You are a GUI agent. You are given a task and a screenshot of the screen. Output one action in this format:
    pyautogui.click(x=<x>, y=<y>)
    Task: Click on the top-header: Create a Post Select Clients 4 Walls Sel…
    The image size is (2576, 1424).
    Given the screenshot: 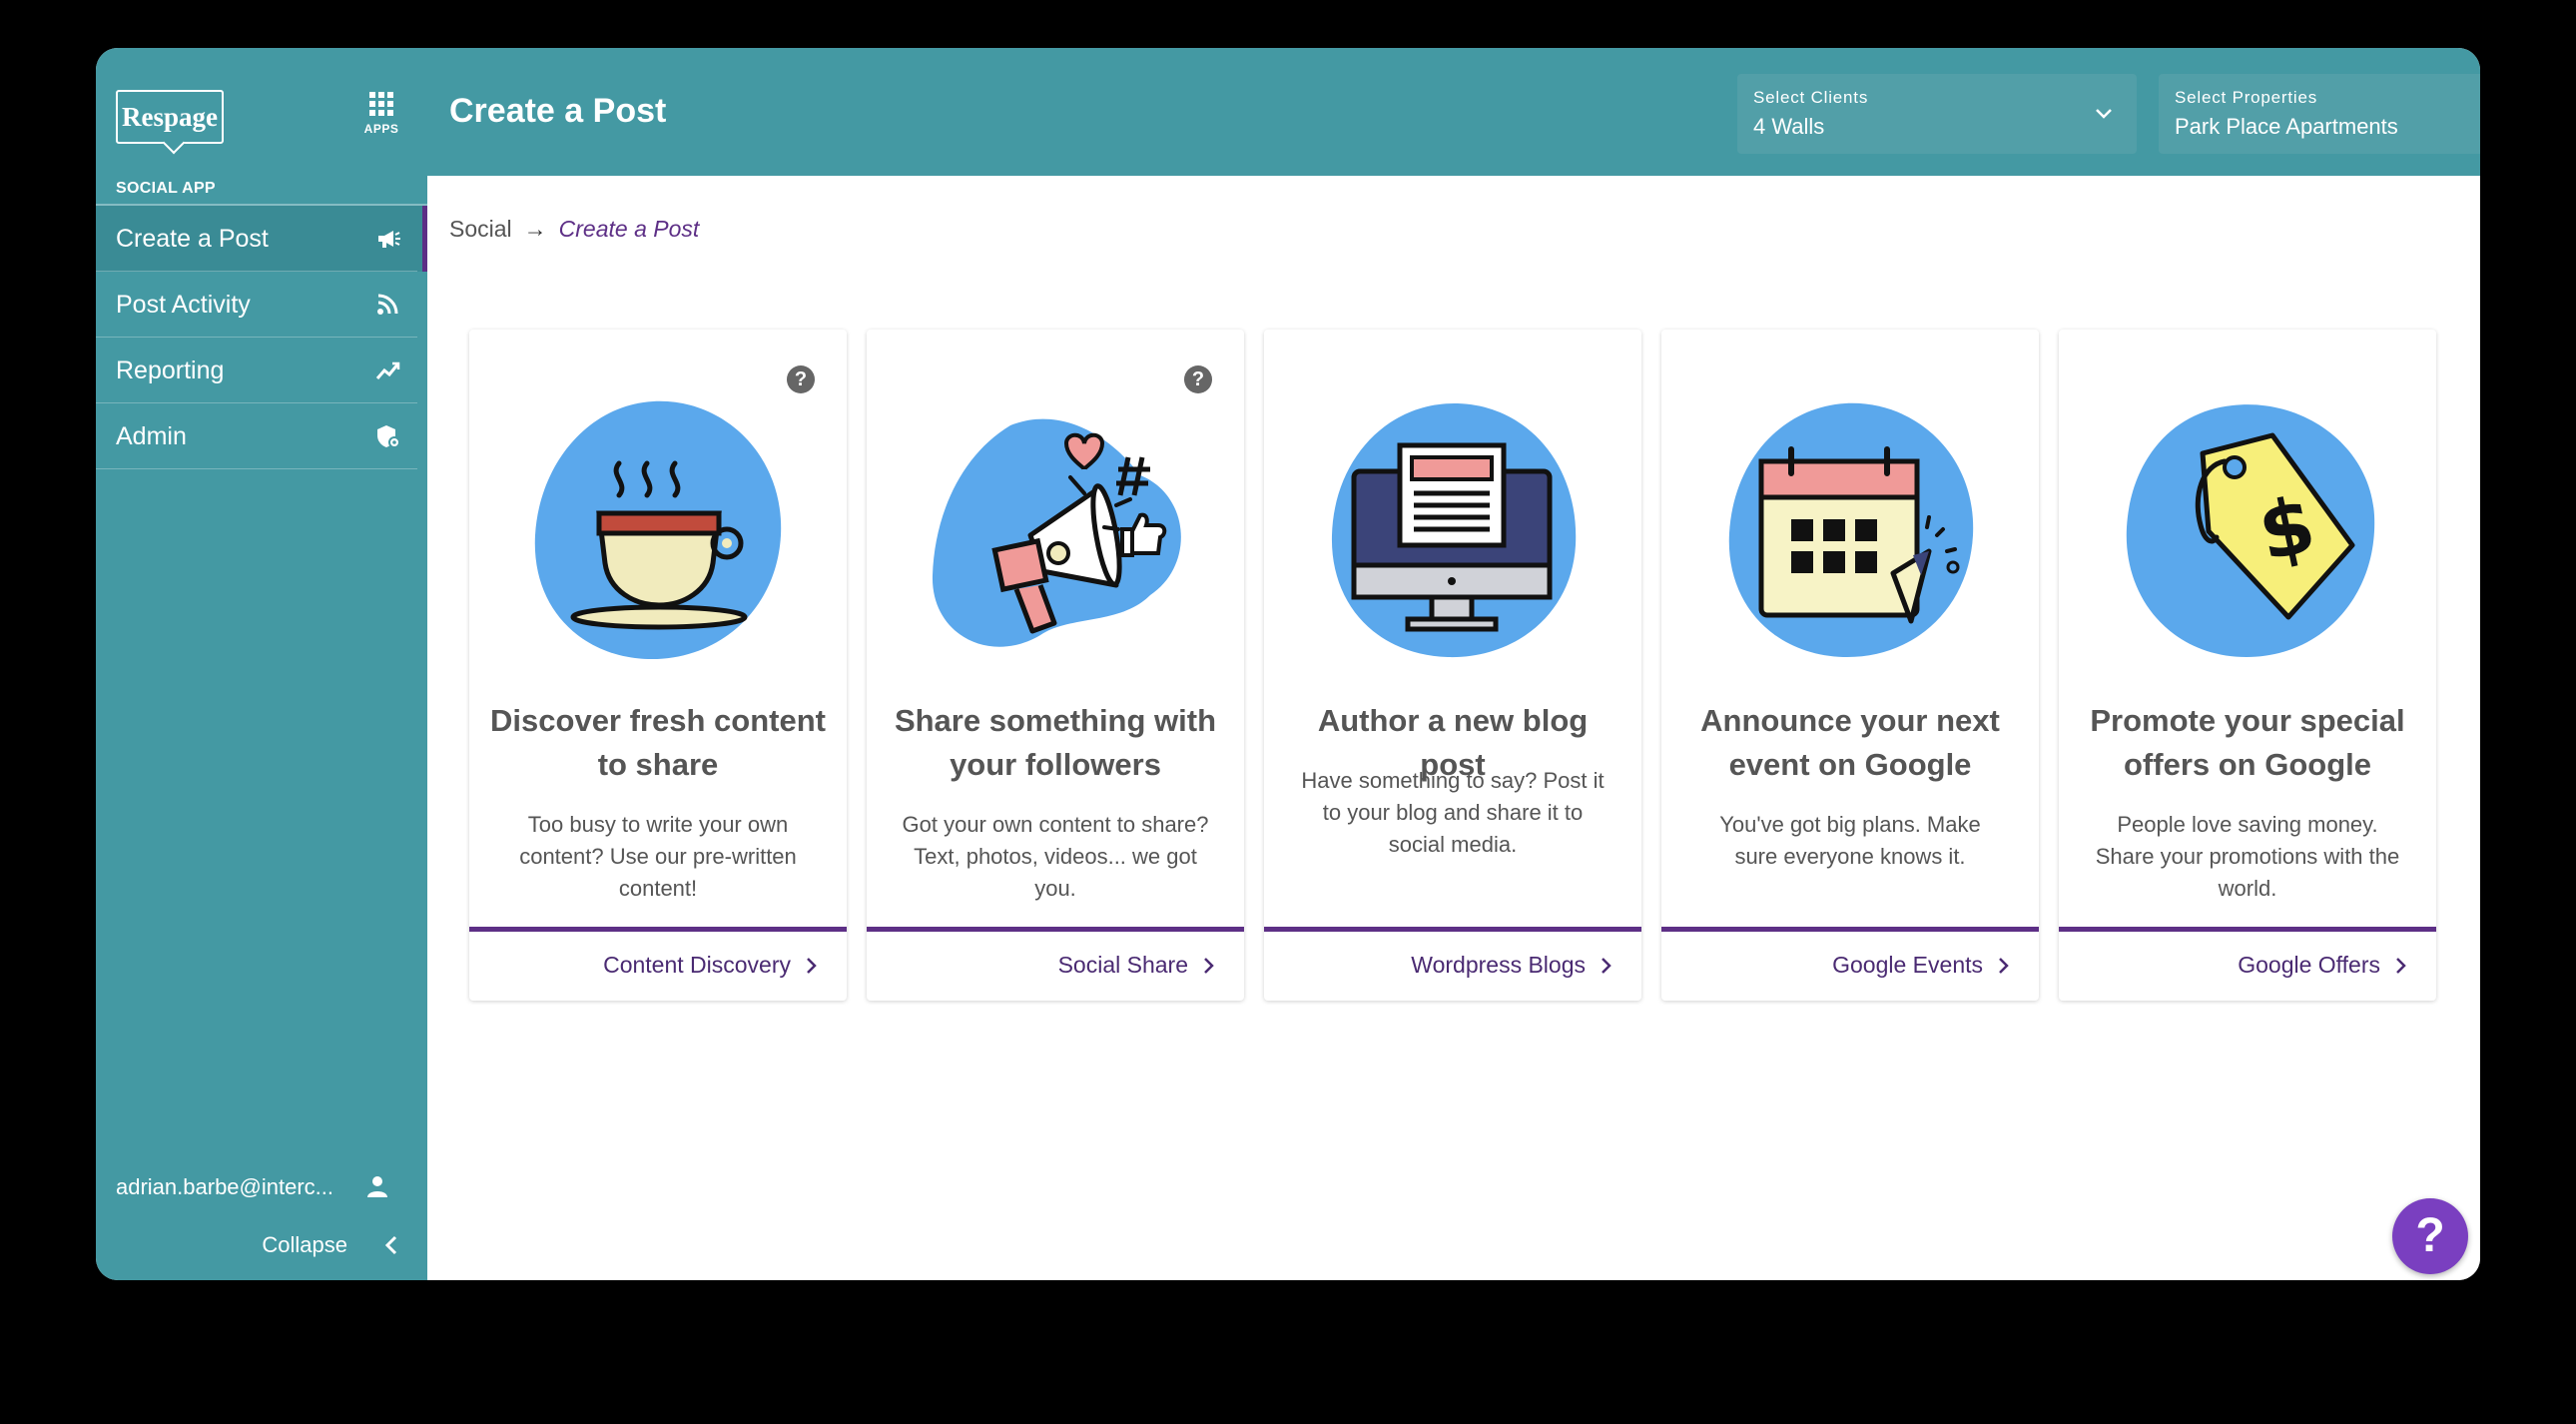 What is the action you would take?
    pyautogui.click(x=1453, y=112)
    